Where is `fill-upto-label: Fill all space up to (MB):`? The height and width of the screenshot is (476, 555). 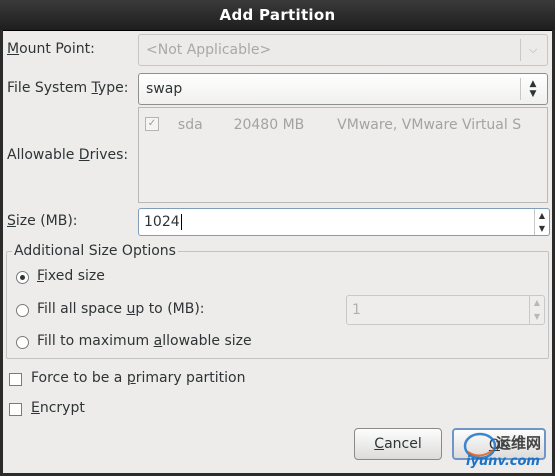
fill-upto-label: Fill all space up to (MB): is located at coordinates (121, 309).